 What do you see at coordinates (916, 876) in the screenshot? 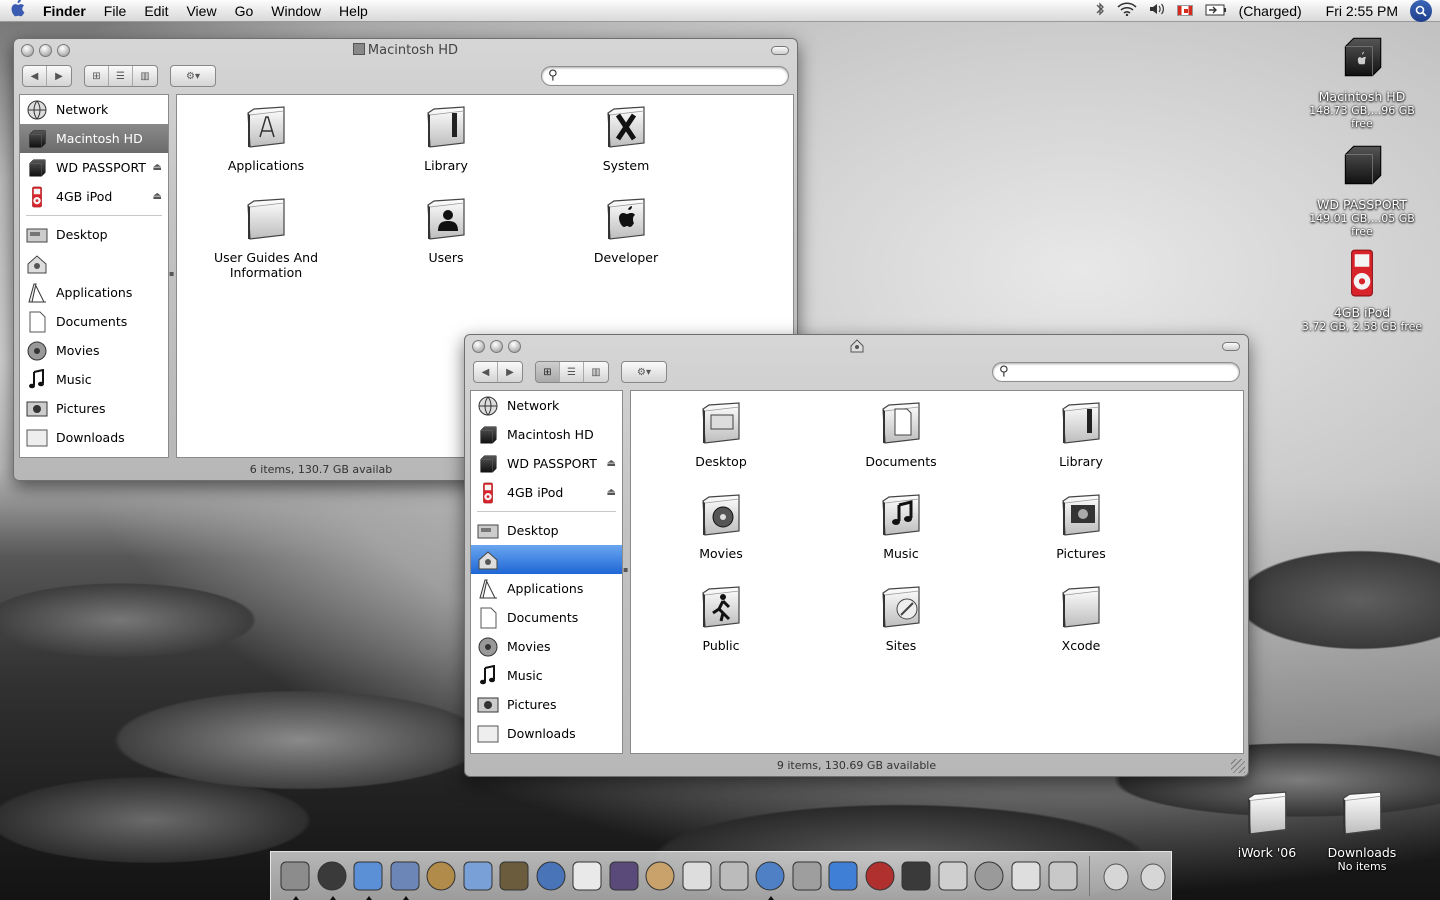
I see `dock-item-chess` at bounding box center [916, 876].